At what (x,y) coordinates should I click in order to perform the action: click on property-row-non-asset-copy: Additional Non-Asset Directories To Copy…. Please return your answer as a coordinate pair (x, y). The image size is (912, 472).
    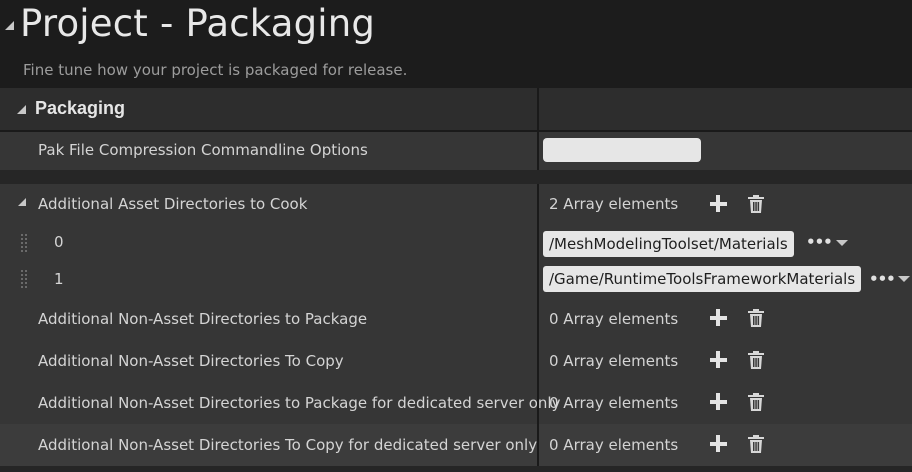
    Looking at the image, I should click on (456, 361).